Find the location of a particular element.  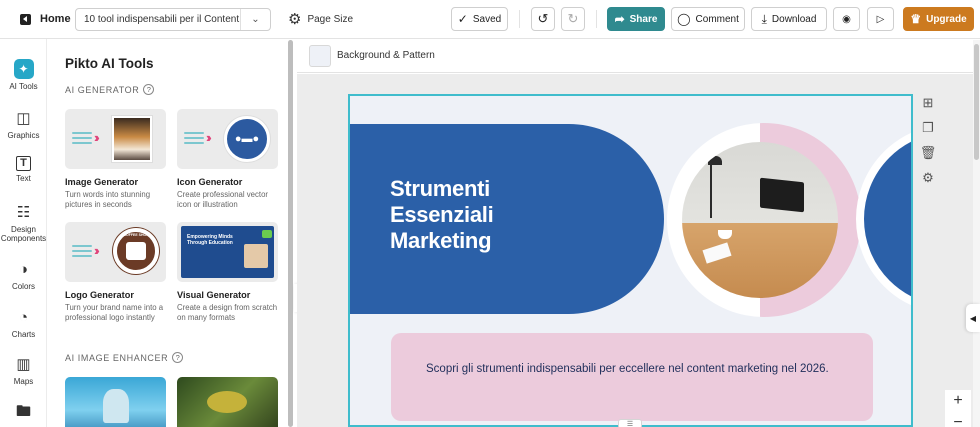

rail-item-text: T Text is located at coordinates (23, 169).